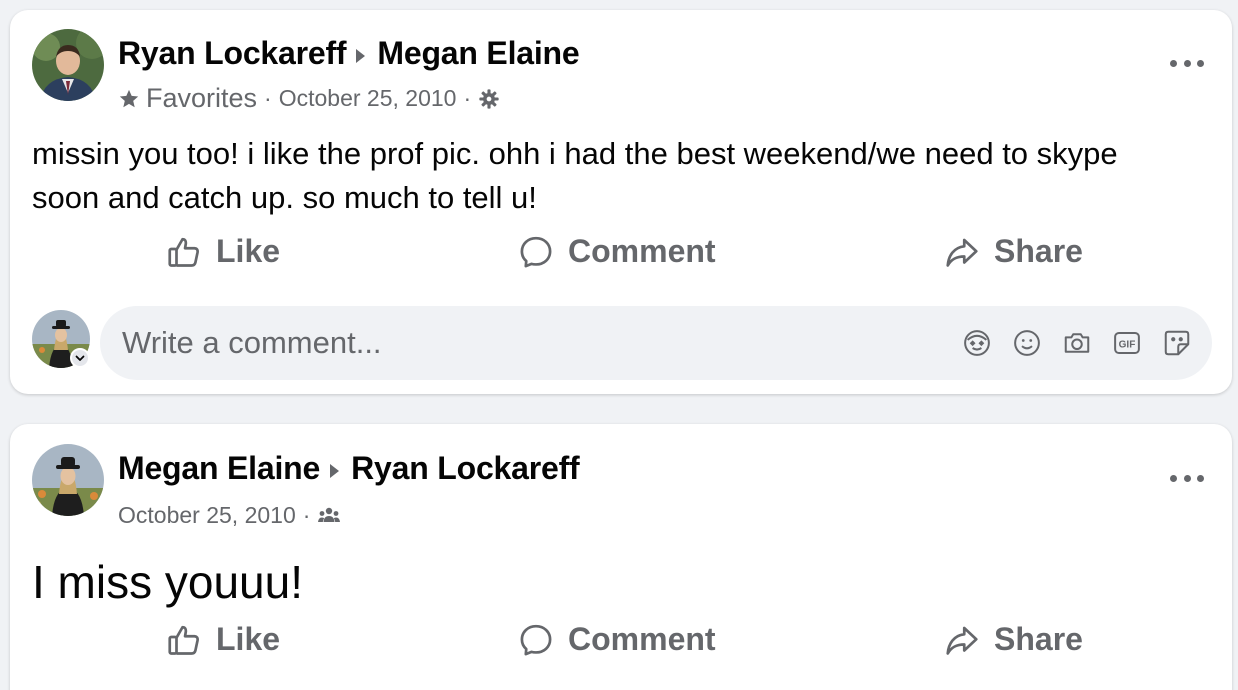 This screenshot has width=1238, height=690. What do you see at coordinates (478, 53) in the screenshot?
I see `recipient-name: Megan Elaine` at bounding box center [478, 53].